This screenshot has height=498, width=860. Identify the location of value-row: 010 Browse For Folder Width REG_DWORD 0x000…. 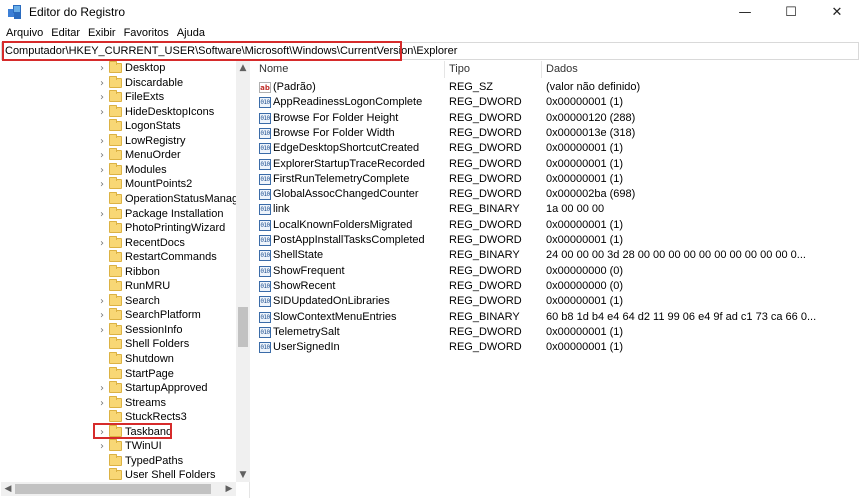
(555, 133).